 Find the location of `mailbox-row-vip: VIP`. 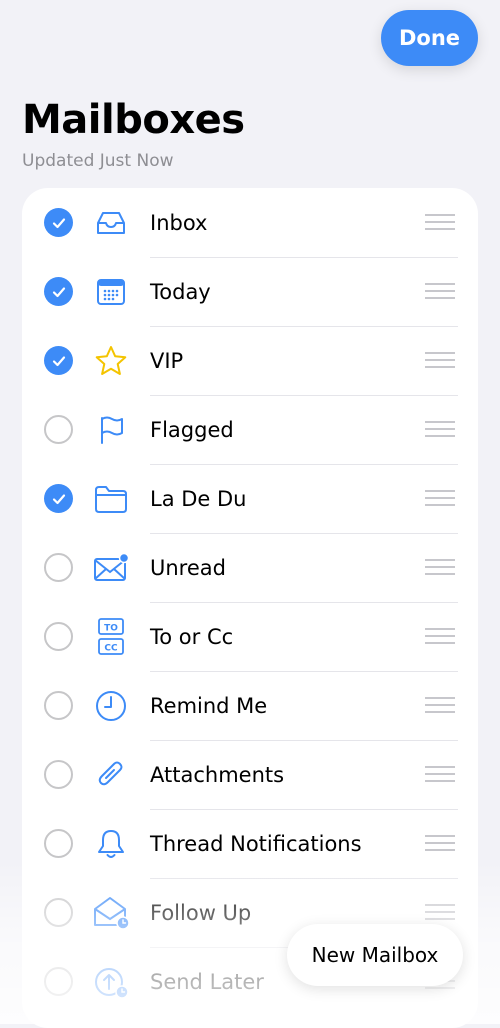

mailbox-row-vip: VIP is located at coordinates (250, 360).